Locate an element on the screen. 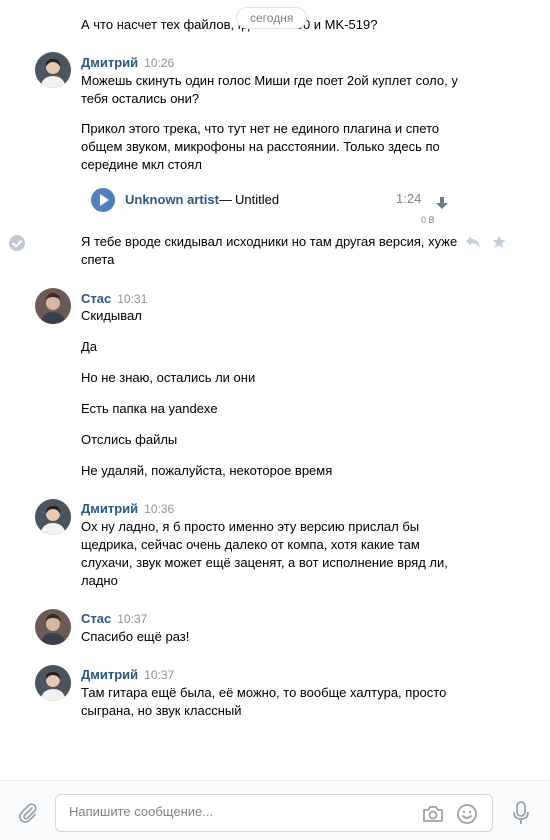 This screenshot has width=550, height=840. message-header: Дмитрий 10:36 is located at coordinates (127, 509).